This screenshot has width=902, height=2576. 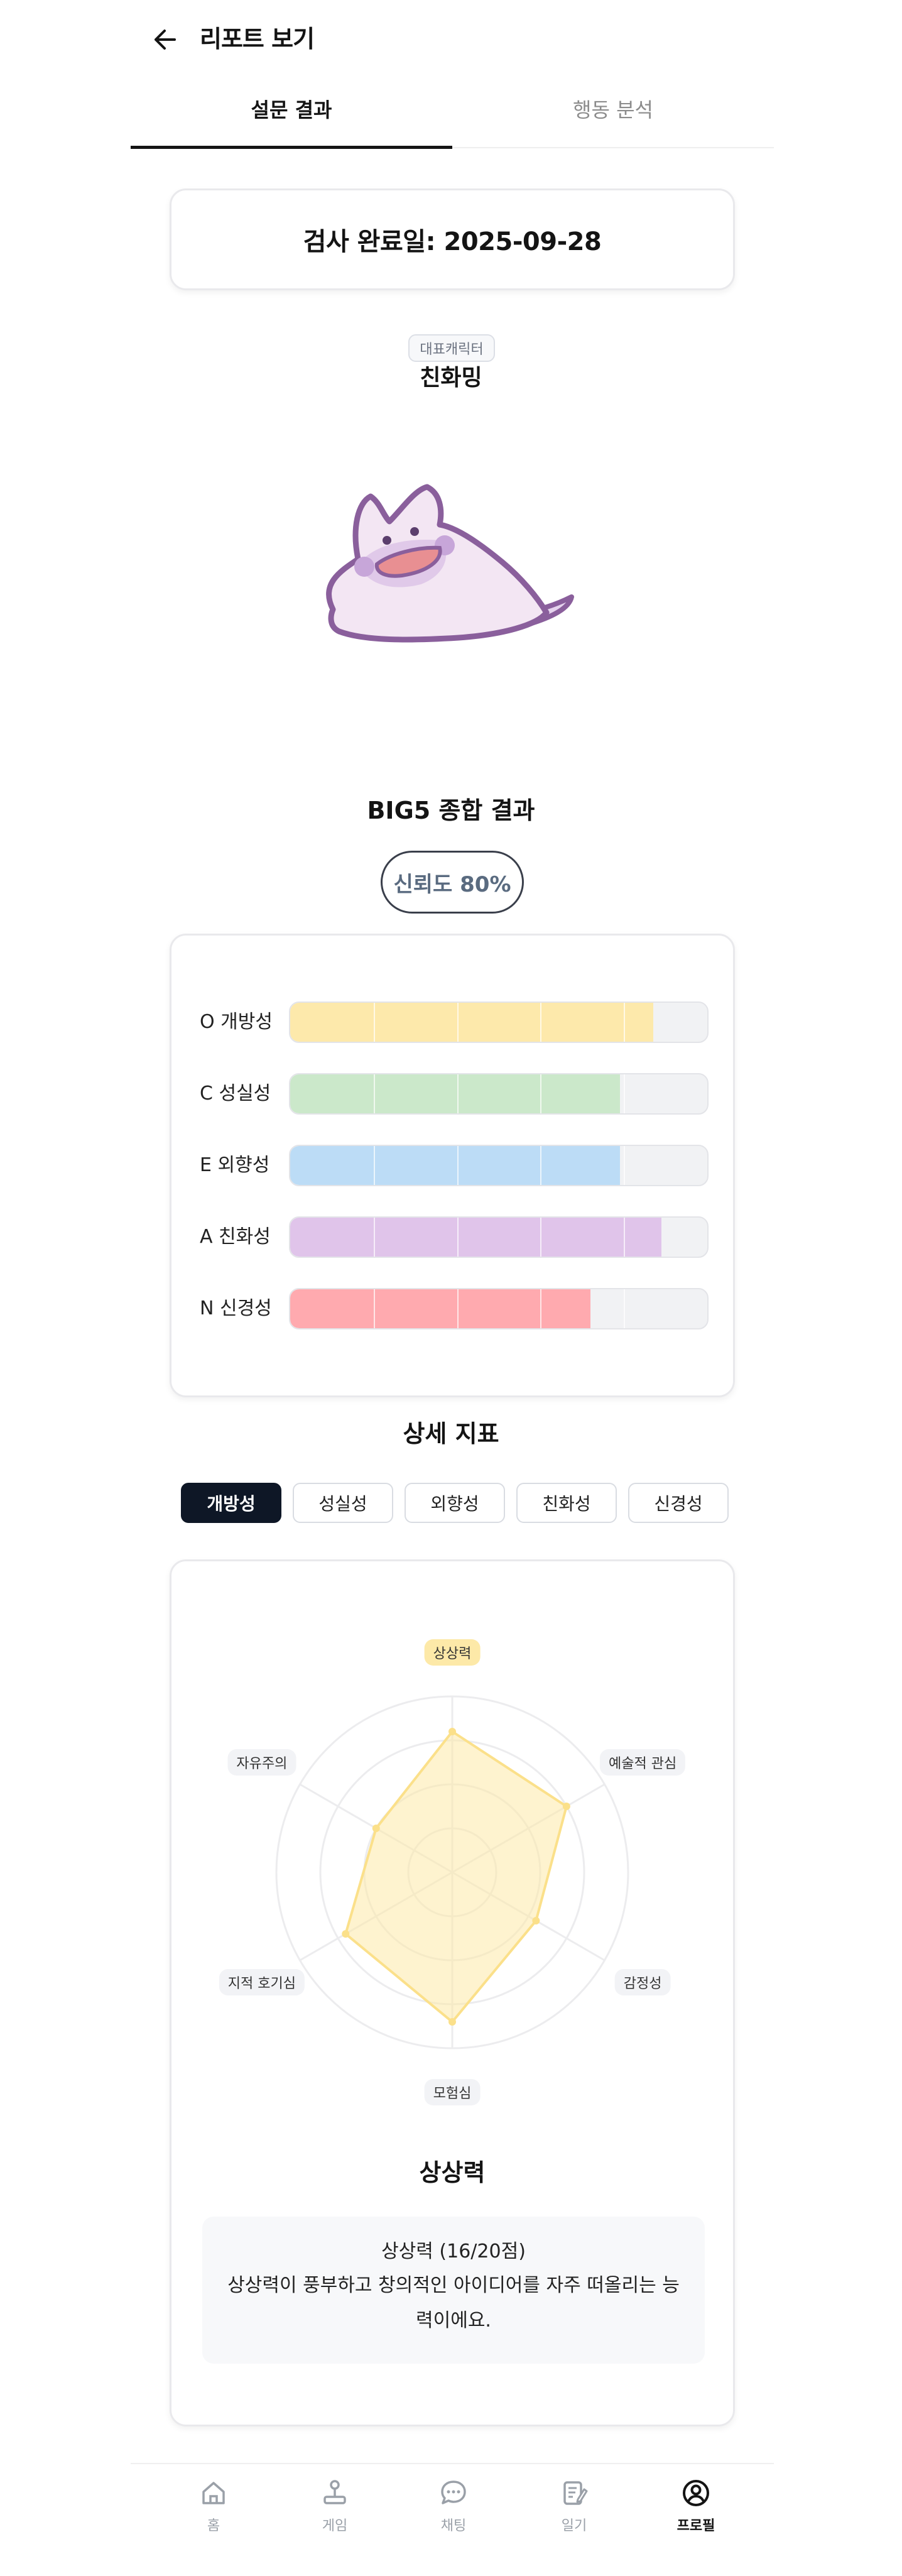 What do you see at coordinates (452, 571) in the screenshot?
I see `character-illustration` at bounding box center [452, 571].